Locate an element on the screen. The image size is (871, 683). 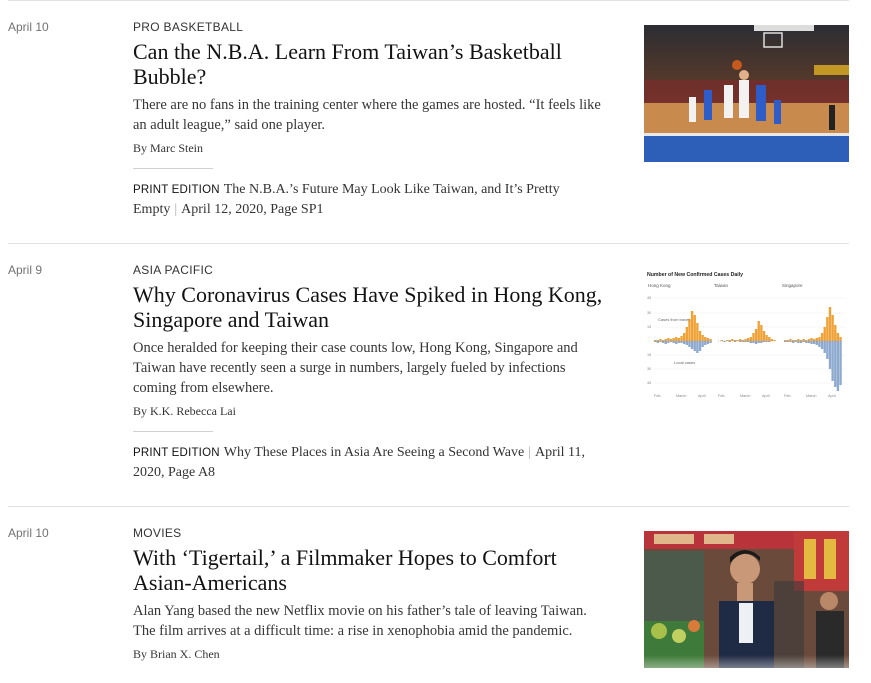
story-divider is located at coordinates (428, 506).